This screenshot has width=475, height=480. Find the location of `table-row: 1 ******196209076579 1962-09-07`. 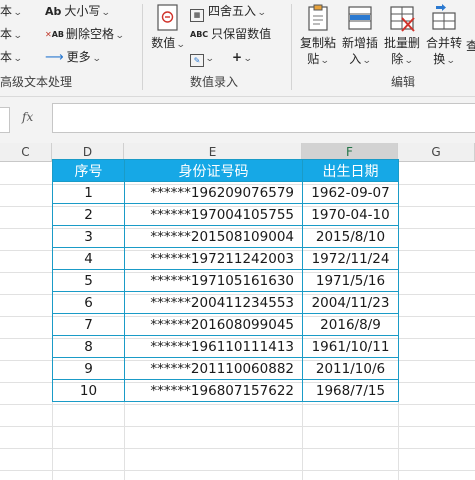

table-row: 1 ******196209076579 1962-09-07 is located at coordinates (225, 192).